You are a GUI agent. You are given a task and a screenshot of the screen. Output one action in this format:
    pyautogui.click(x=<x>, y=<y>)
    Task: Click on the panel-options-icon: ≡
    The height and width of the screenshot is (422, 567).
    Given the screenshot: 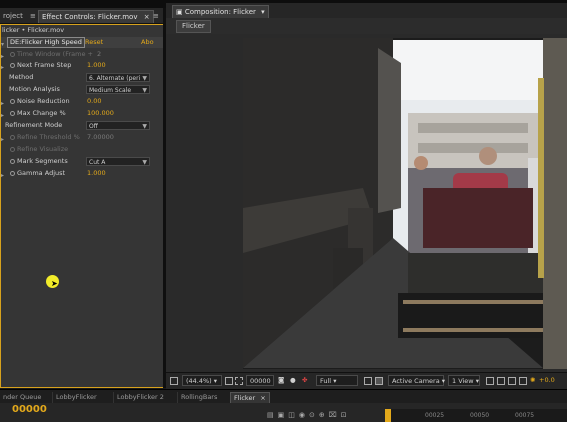 What is the action you would take?
    pyautogui.click(x=156, y=16)
    